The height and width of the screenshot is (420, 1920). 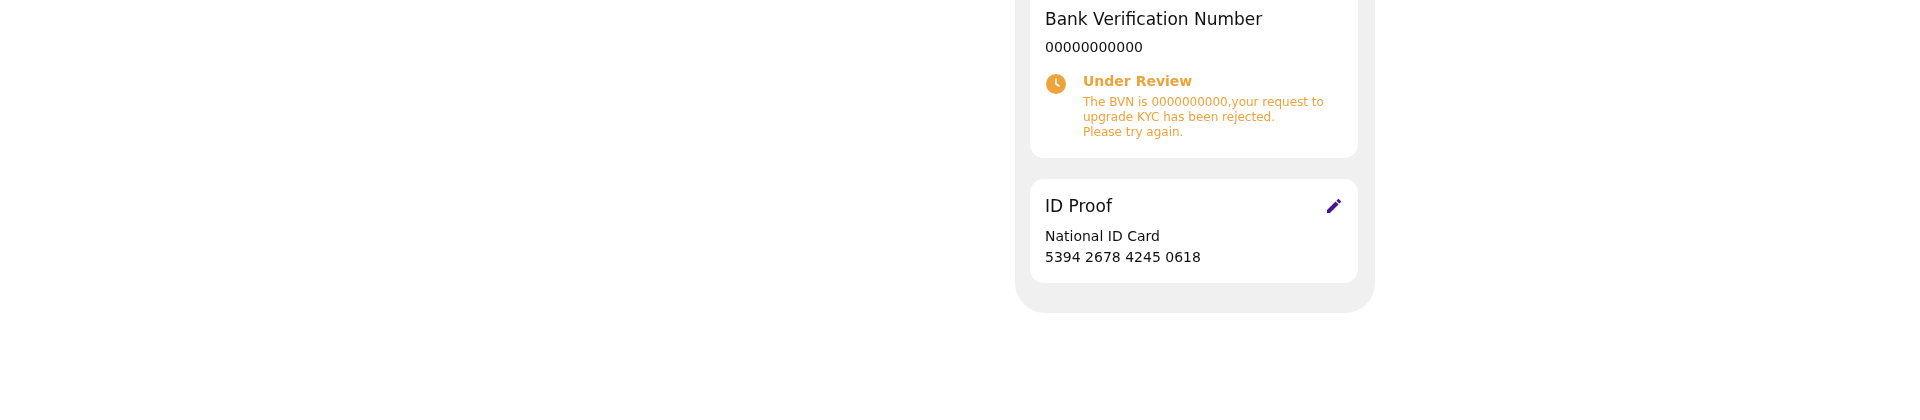 What do you see at coordinates (1334, 206) in the screenshot?
I see `edit-icon` at bounding box center [1334, 206].